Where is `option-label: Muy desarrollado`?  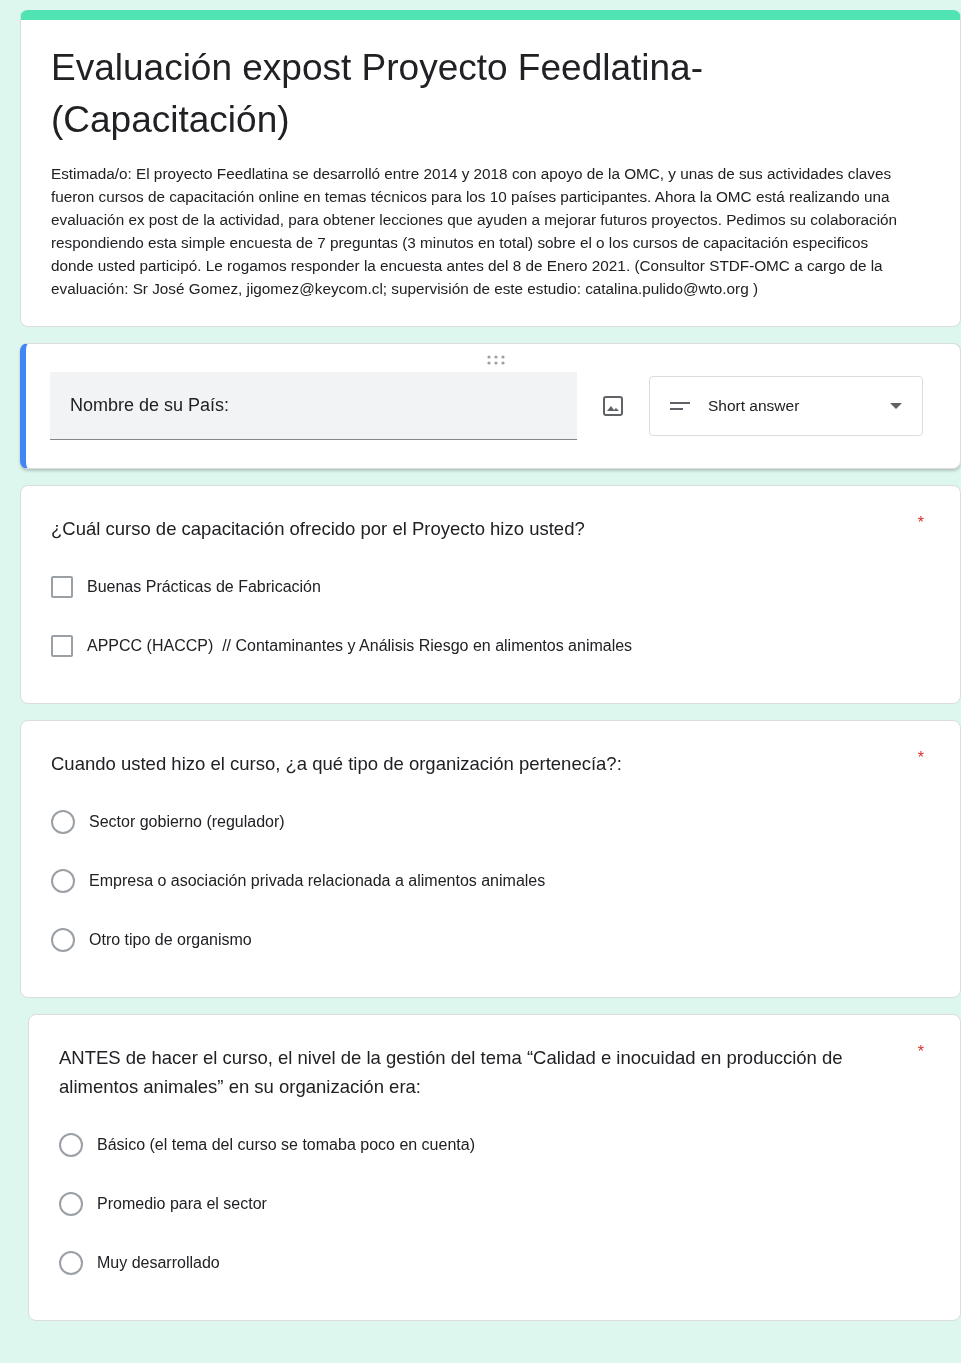 option-label: Muy desarrollado is located at coordinates (158, 1262).